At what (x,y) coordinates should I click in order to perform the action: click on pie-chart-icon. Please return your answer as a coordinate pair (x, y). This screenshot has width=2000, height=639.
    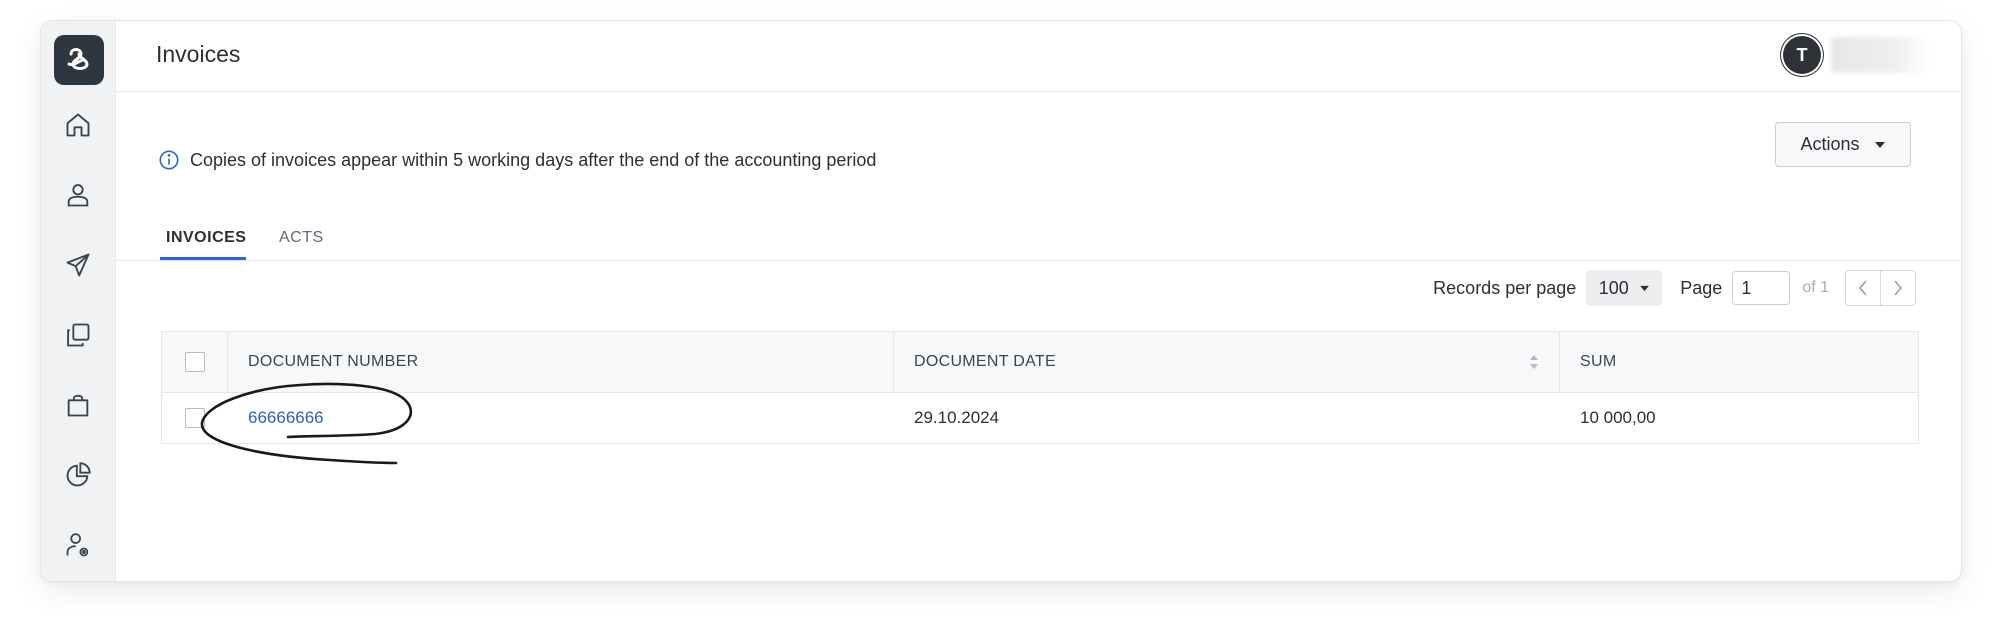
    Looking at the image, I should click on (78, 474).